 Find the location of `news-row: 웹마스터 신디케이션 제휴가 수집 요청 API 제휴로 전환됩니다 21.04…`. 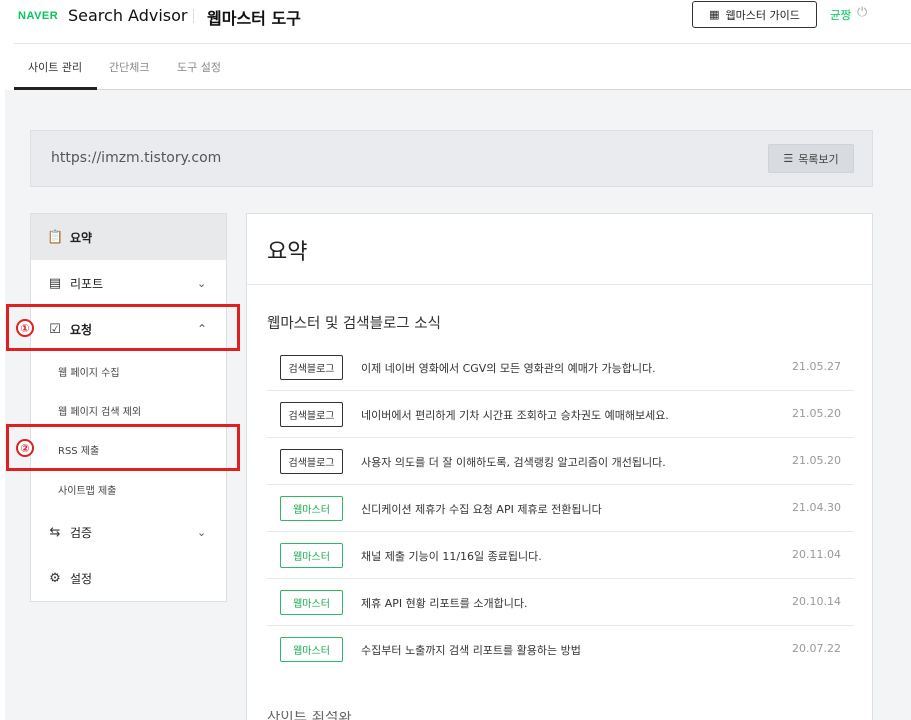

news-row: 웹마스터 신디케이션 제휴가 수집 요청 API 제휴로 전환됩니다 21.04… is located at coordinates (560, 508).